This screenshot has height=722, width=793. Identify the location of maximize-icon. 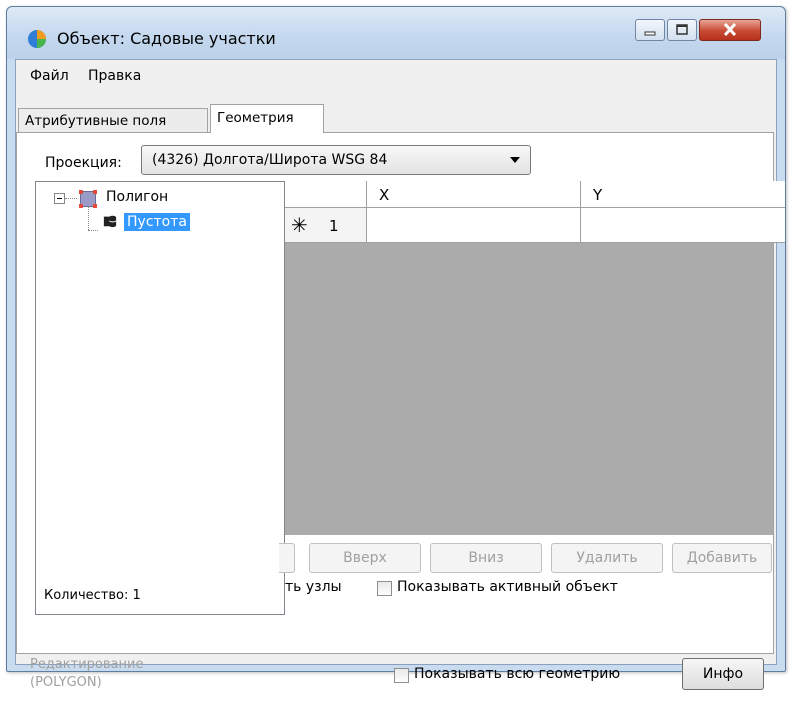
(682, 29).